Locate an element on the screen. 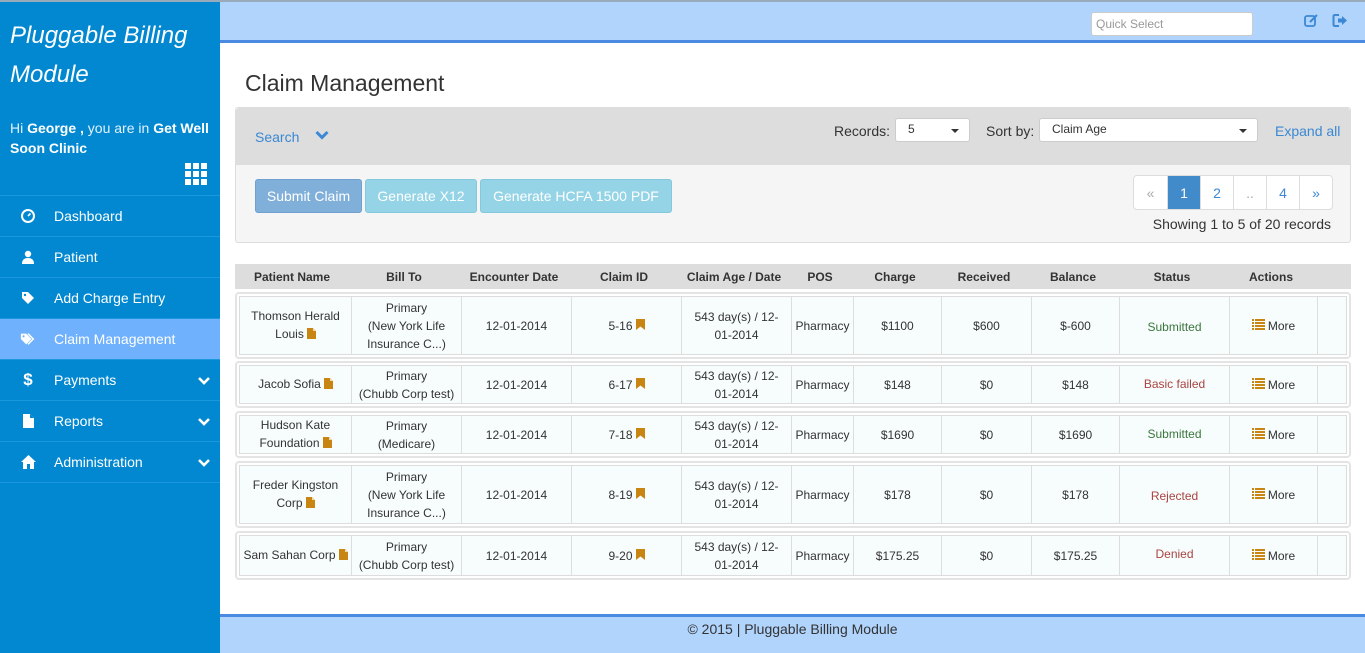  sidebar-item-administration: Administration is located at coordinates (110, 462).